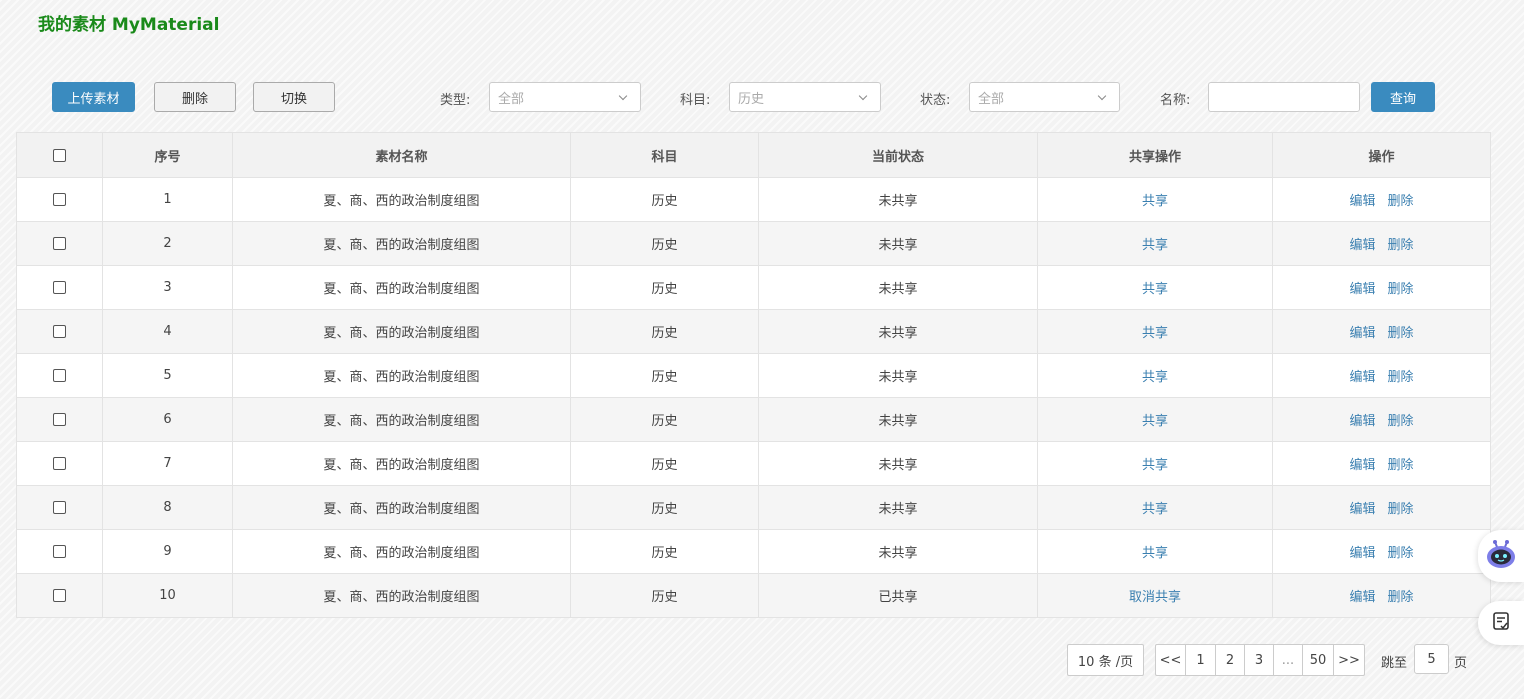 Image resolution: width=1524 pixels, height=699 pixels. What do you see at coordinates (753, 463) in the screenshot?
I see `table-row: 7 夏、商、西的政治制度组图 历史 未共享 共享 编辑 删除` at bounding box center [753, 463].